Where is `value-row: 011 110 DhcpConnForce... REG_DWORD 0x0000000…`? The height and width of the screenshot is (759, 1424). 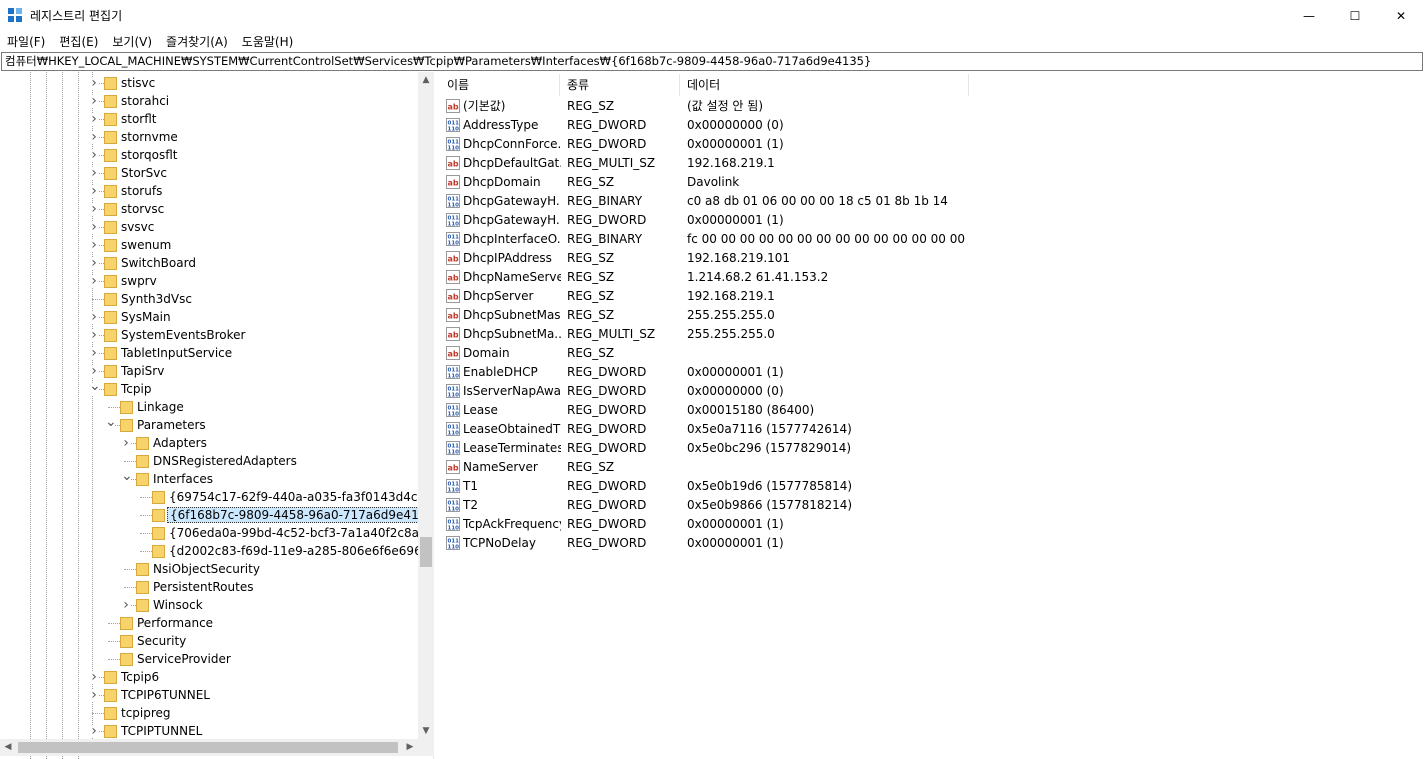
value-row: 011 110 DhcpConnForce... REG_DWORD 0x0000000… is located at coordinates (932, 144).